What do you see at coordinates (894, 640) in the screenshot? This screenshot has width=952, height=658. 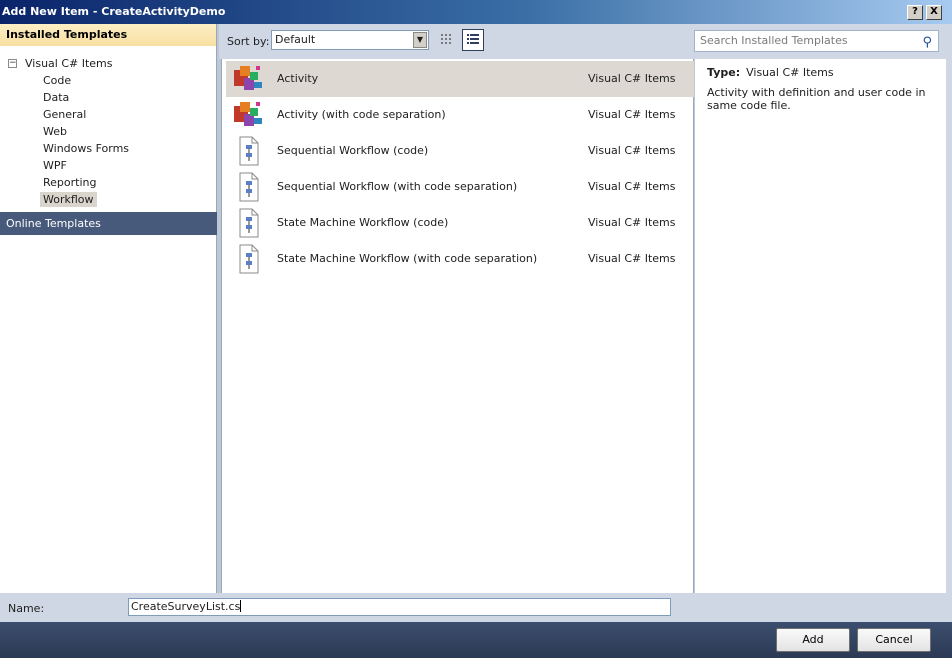 I see `cancel-button: Cancel` at bounding box center [894, 640].